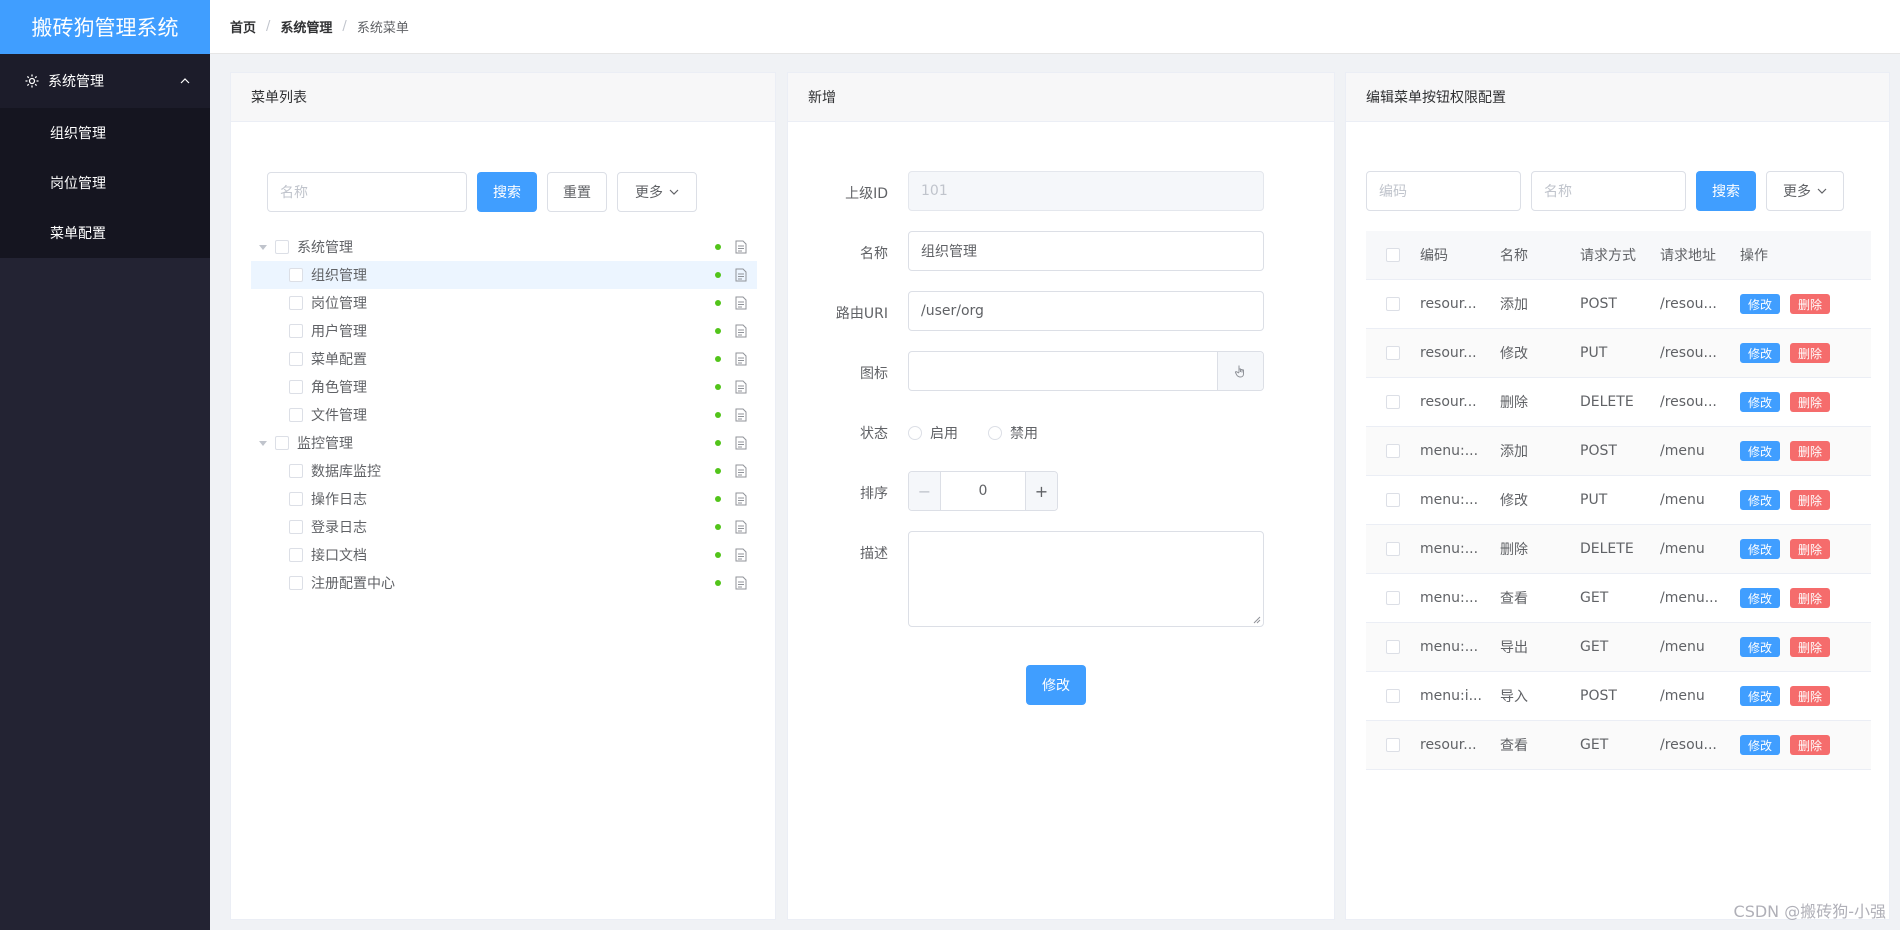 This screenshot has height=930, width=1900. What do you see at coordinates (504, 527) in the screenshot?
I see `tree-node: 登录日志` at bounding box center [504, 527].